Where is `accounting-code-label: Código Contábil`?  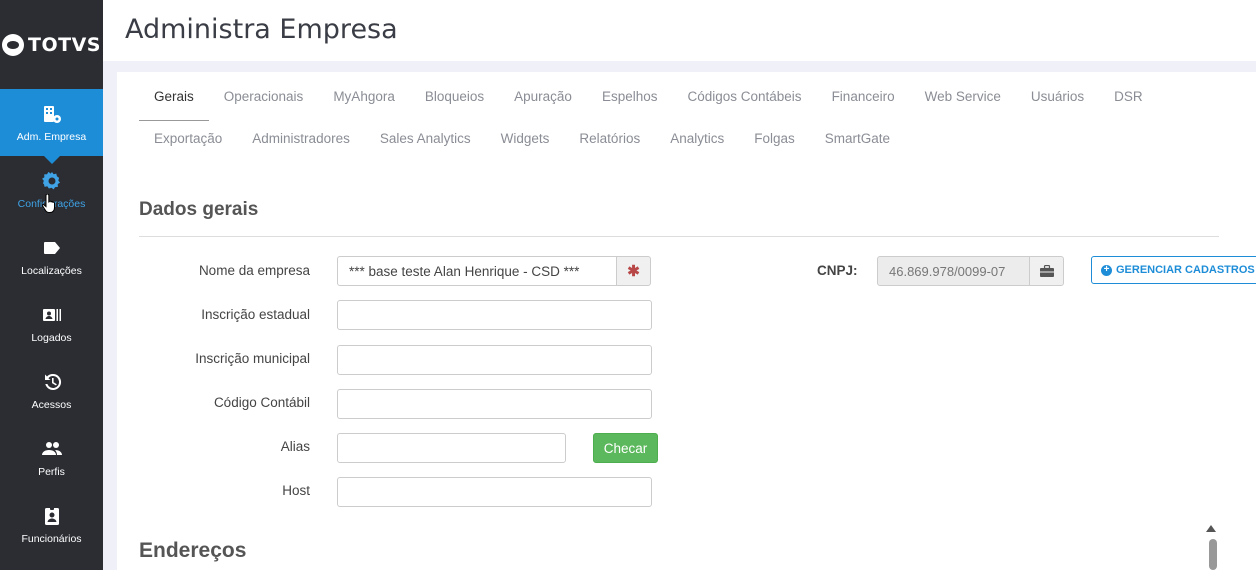
accounting-code-label: Código Contábil is located at coordinates (261, 402).